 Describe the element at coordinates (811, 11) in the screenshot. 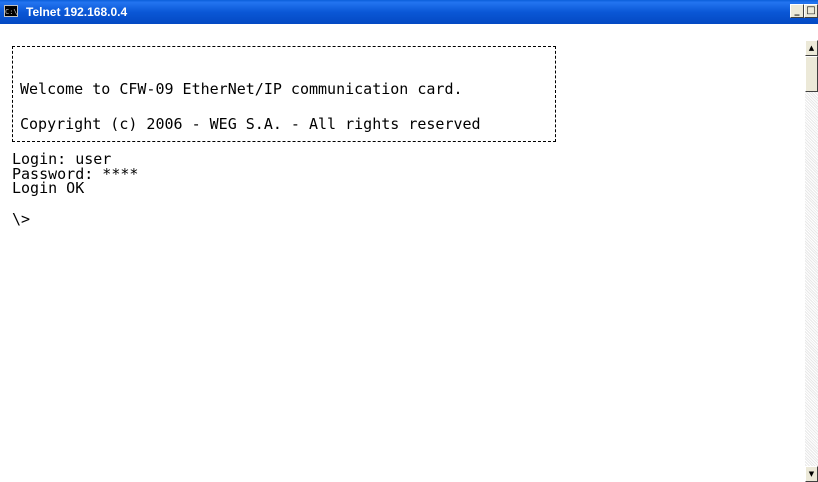

I see `maximize-button: □` at that location.